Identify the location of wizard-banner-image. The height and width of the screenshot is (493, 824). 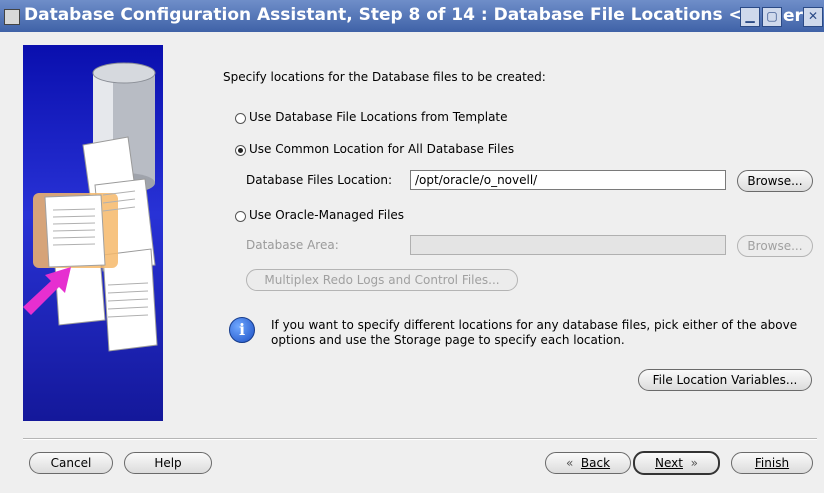
(93, 233).